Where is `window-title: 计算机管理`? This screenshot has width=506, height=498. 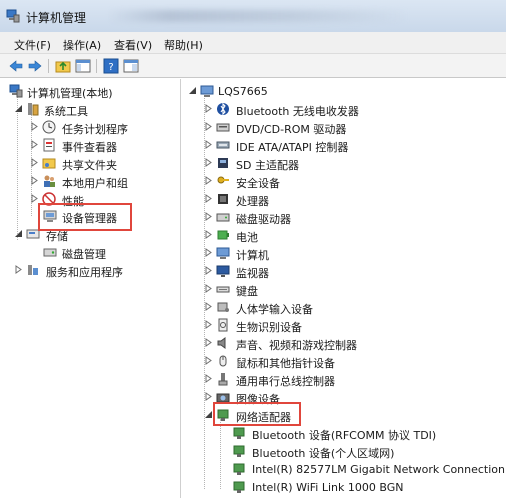
window-title: 计算机管理 is located at coordinates (56, 18).